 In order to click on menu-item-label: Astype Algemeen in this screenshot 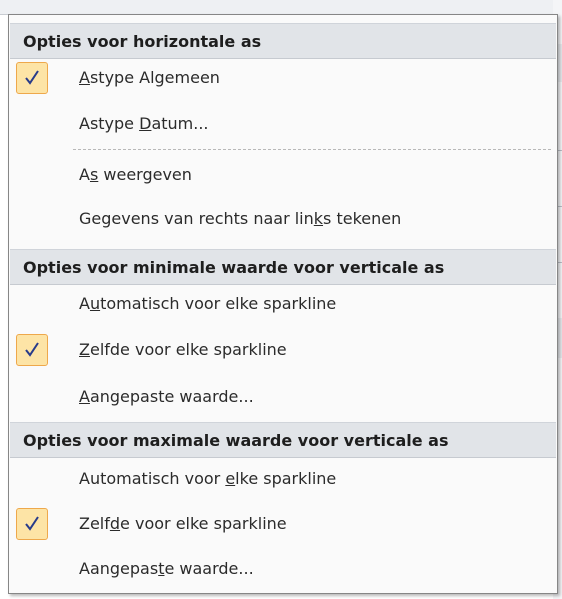, I will do `click(149, 77)`.